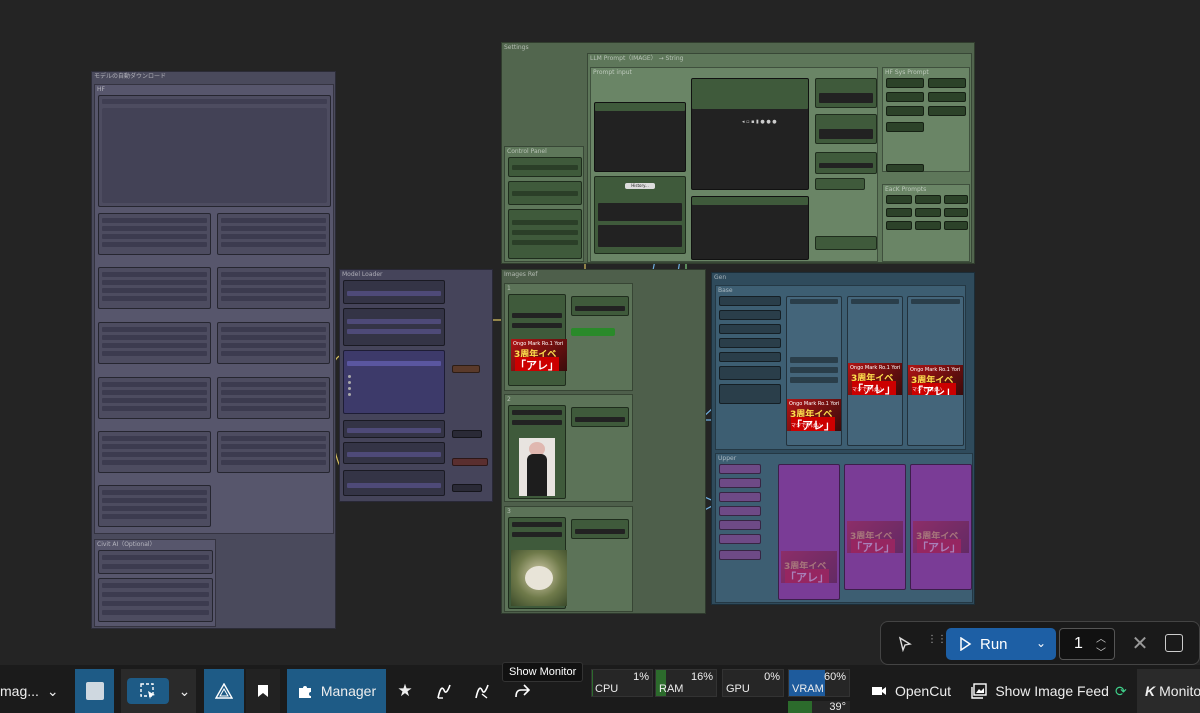  I want to click on opencut-button: OpenCut, so click(911, 691).